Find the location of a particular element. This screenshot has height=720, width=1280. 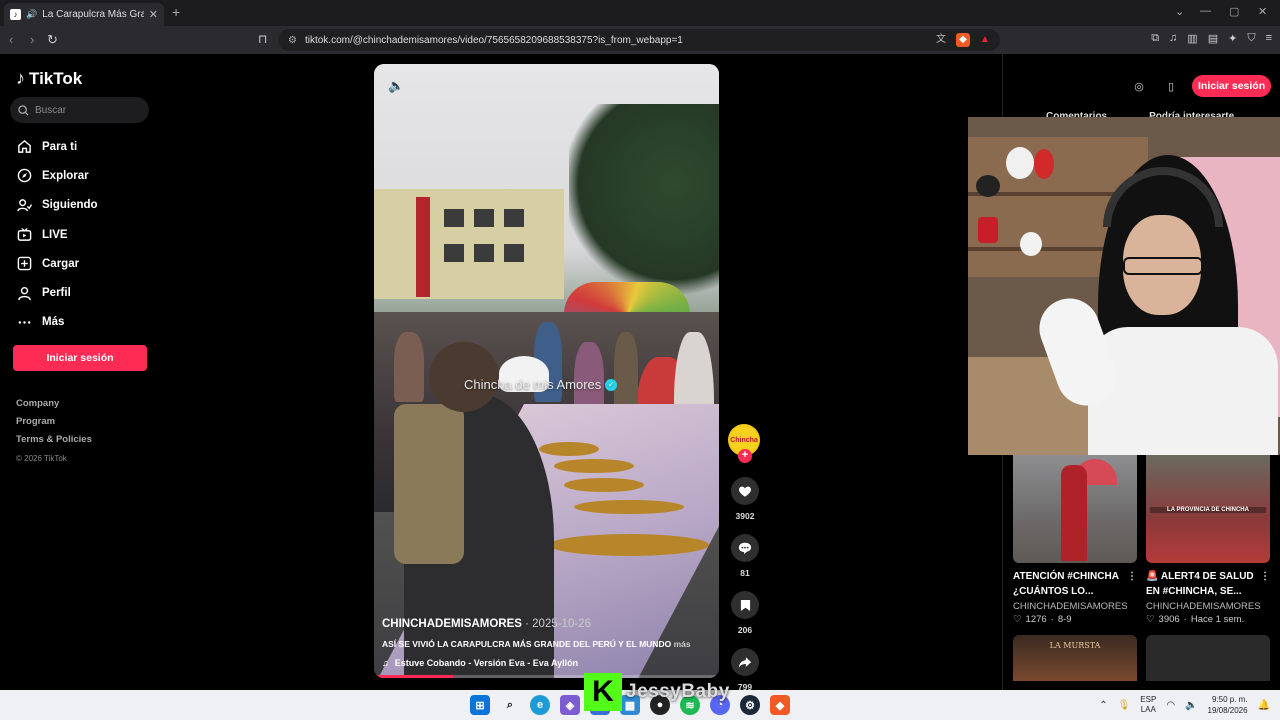

minimize-icon: — is located at coordinates (1205, 11).